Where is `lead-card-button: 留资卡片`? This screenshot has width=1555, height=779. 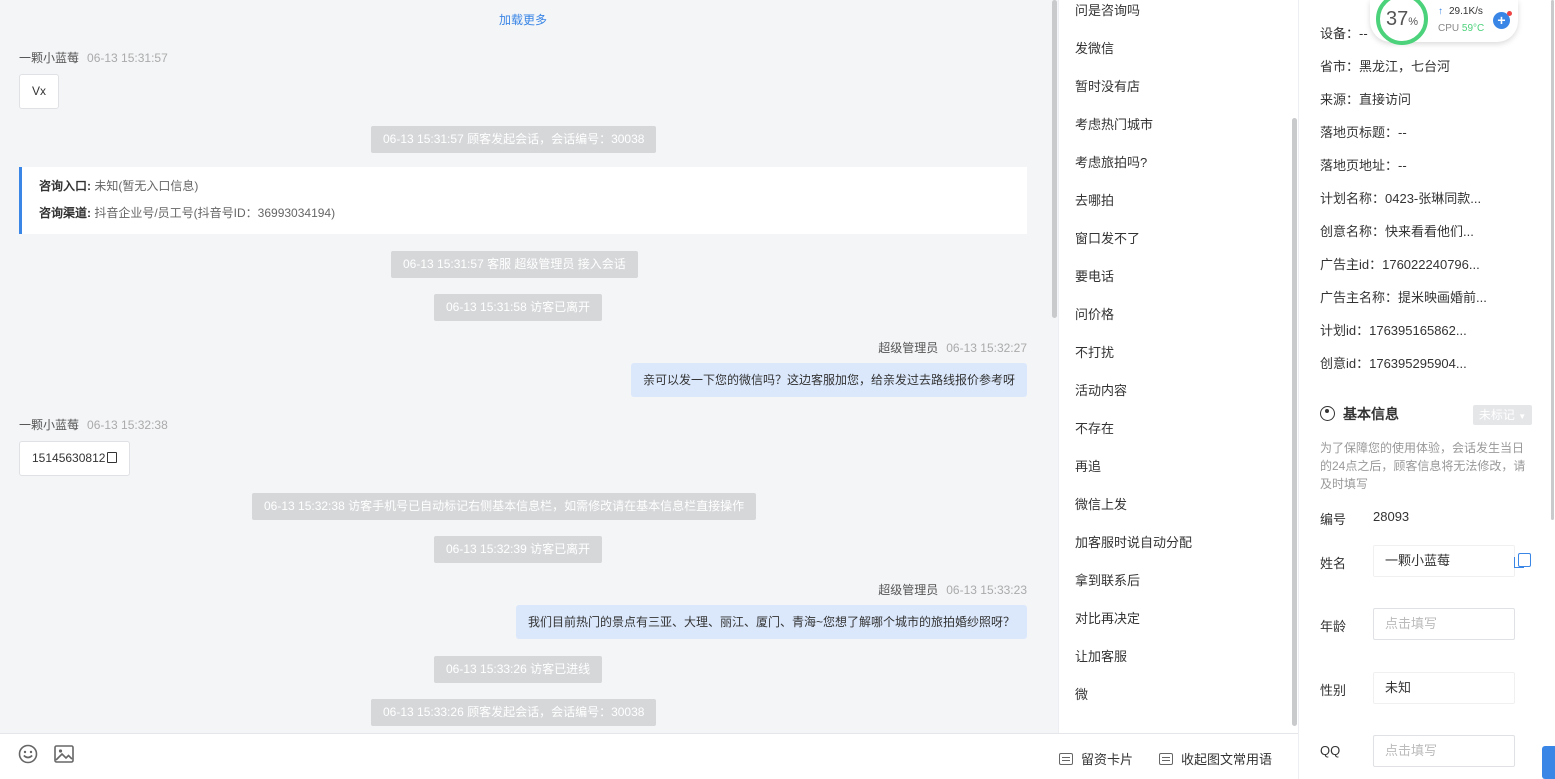 lead-card-button: 留资卡片 is located at coordinates (1096, 758).